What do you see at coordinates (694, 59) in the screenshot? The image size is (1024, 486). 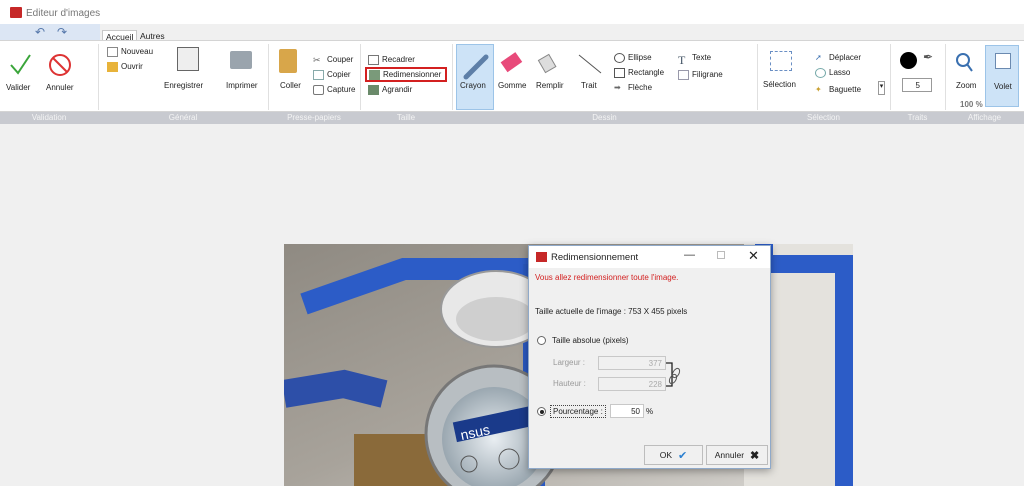 I see `texte-button: T Texte` at bounding box center [694, 59].